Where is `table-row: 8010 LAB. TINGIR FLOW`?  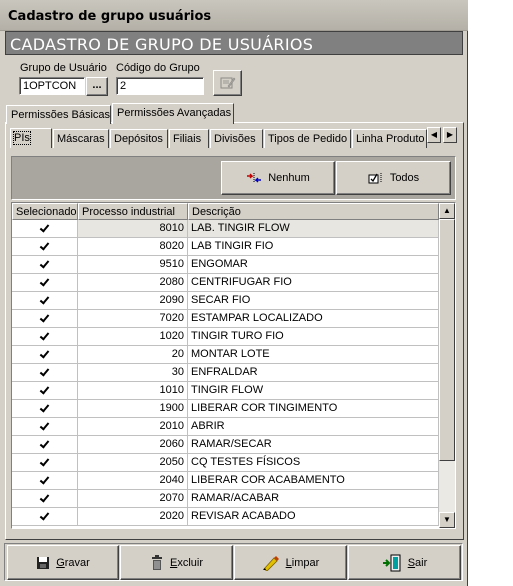 table-row: 8010 LAB. TINGIR FLOW is located at coordinates (225, 229).